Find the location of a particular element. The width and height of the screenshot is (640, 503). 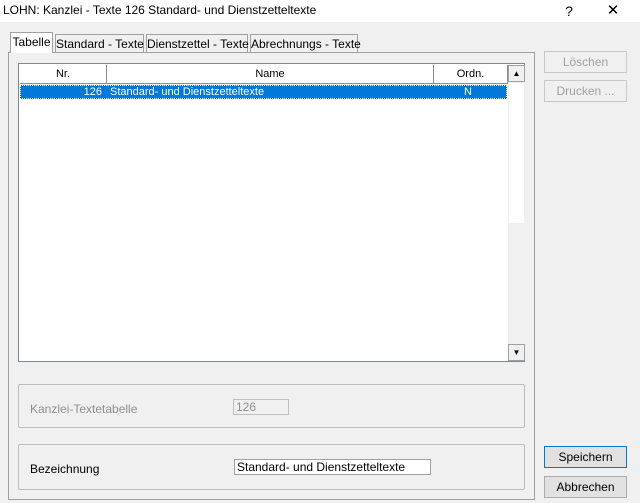

vertical-scrollbar: ▲ ▼ is located at coordinates (516, 213).